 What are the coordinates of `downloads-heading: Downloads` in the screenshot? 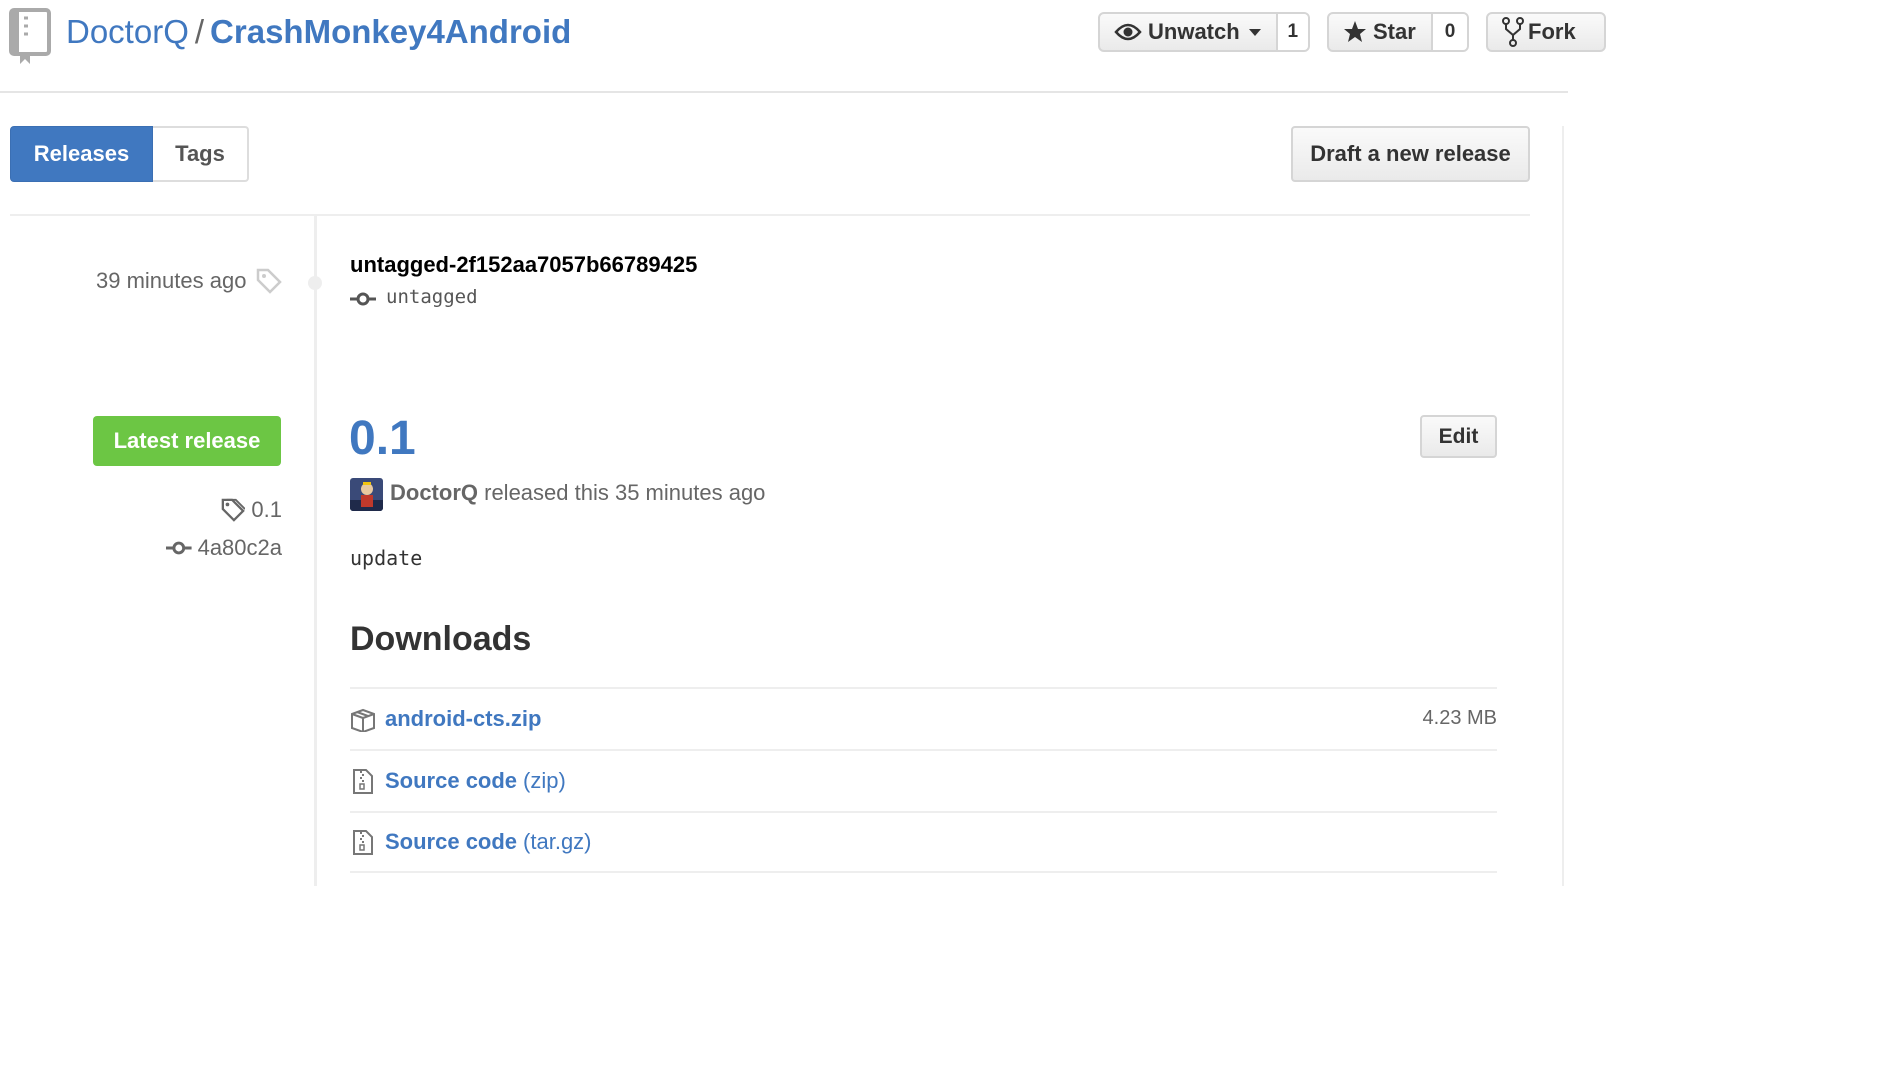 It's located at (441, 639).